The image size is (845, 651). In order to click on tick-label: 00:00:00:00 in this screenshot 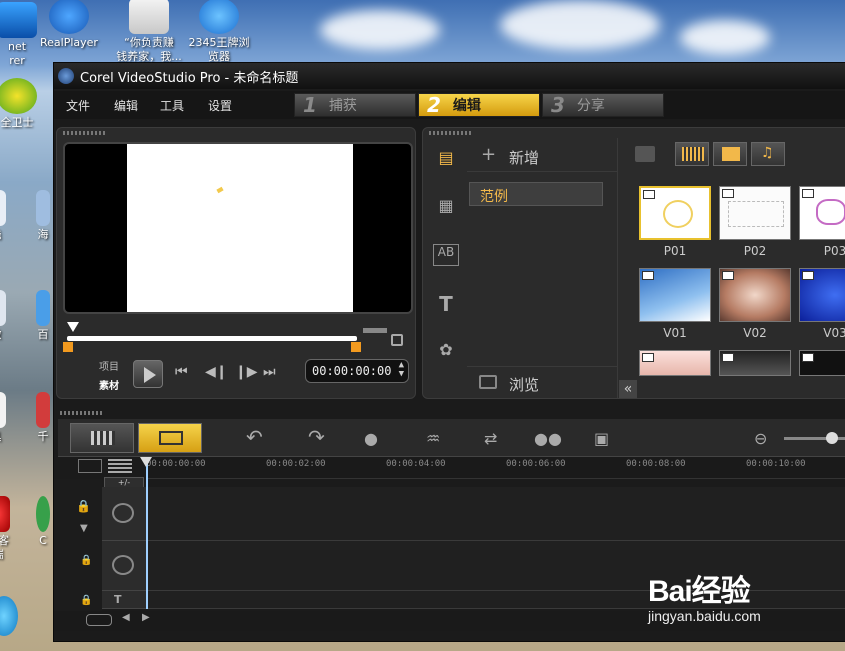, I will do `click(176, 464)`.